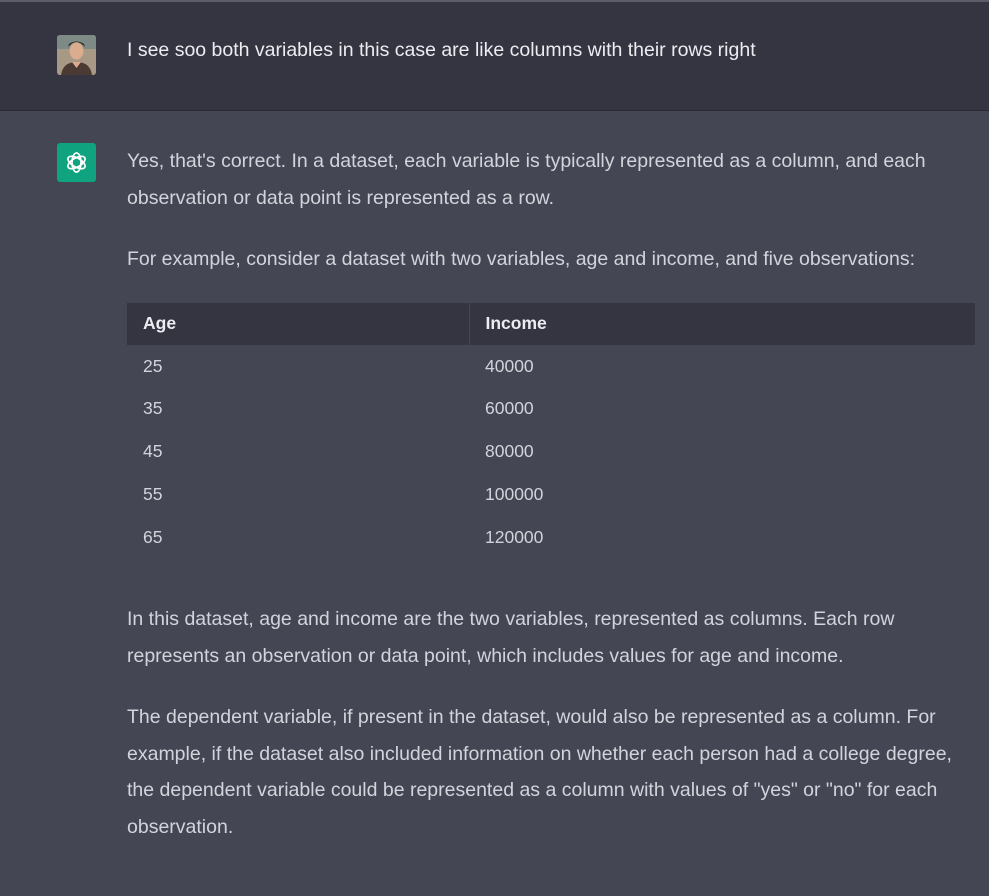 Image resolution: width=989 pixels, height=896 pixels. I want to click on table-cell-income: 120000, so click(514, 536).